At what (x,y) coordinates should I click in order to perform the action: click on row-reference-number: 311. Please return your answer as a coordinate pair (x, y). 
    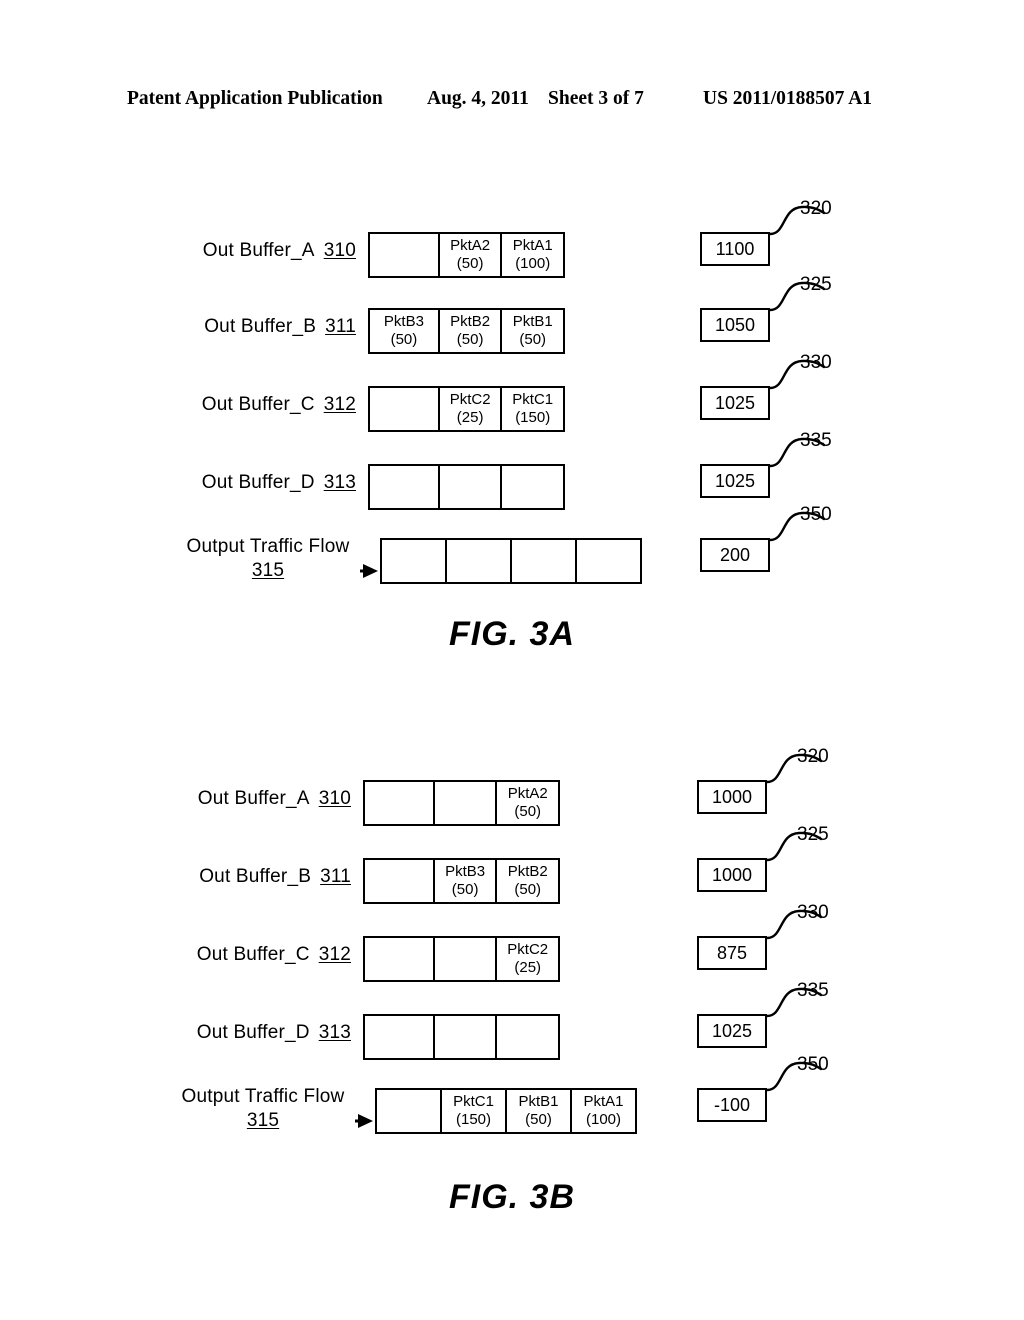
    Looking at the image, I should click on (335, 876).